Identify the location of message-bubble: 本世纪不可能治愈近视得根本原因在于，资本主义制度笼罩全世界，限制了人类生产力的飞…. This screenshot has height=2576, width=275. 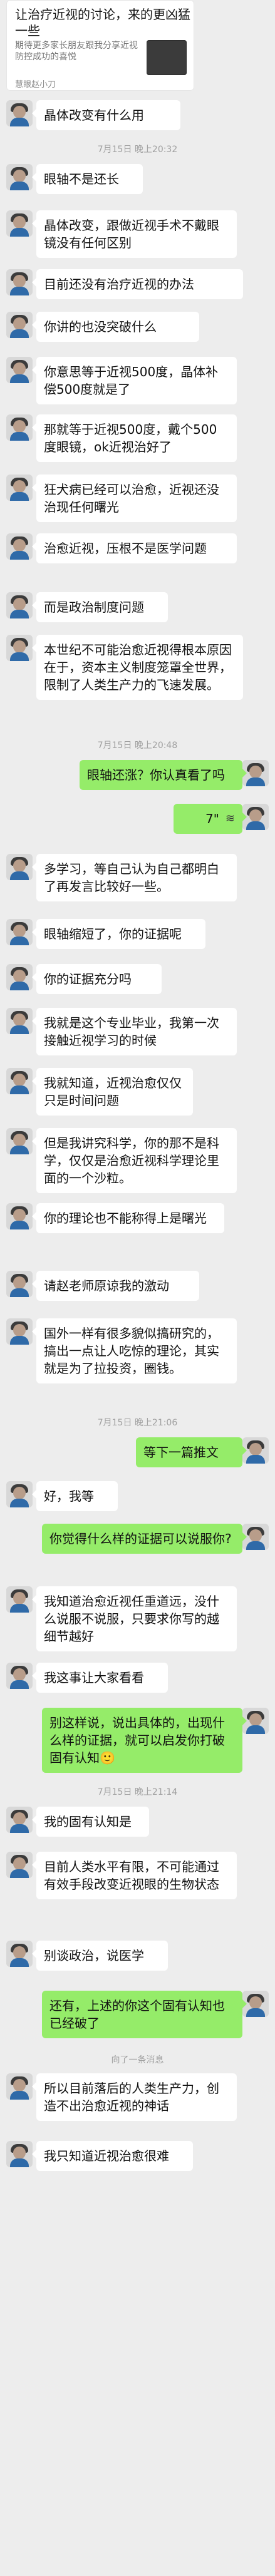
(137, 667).